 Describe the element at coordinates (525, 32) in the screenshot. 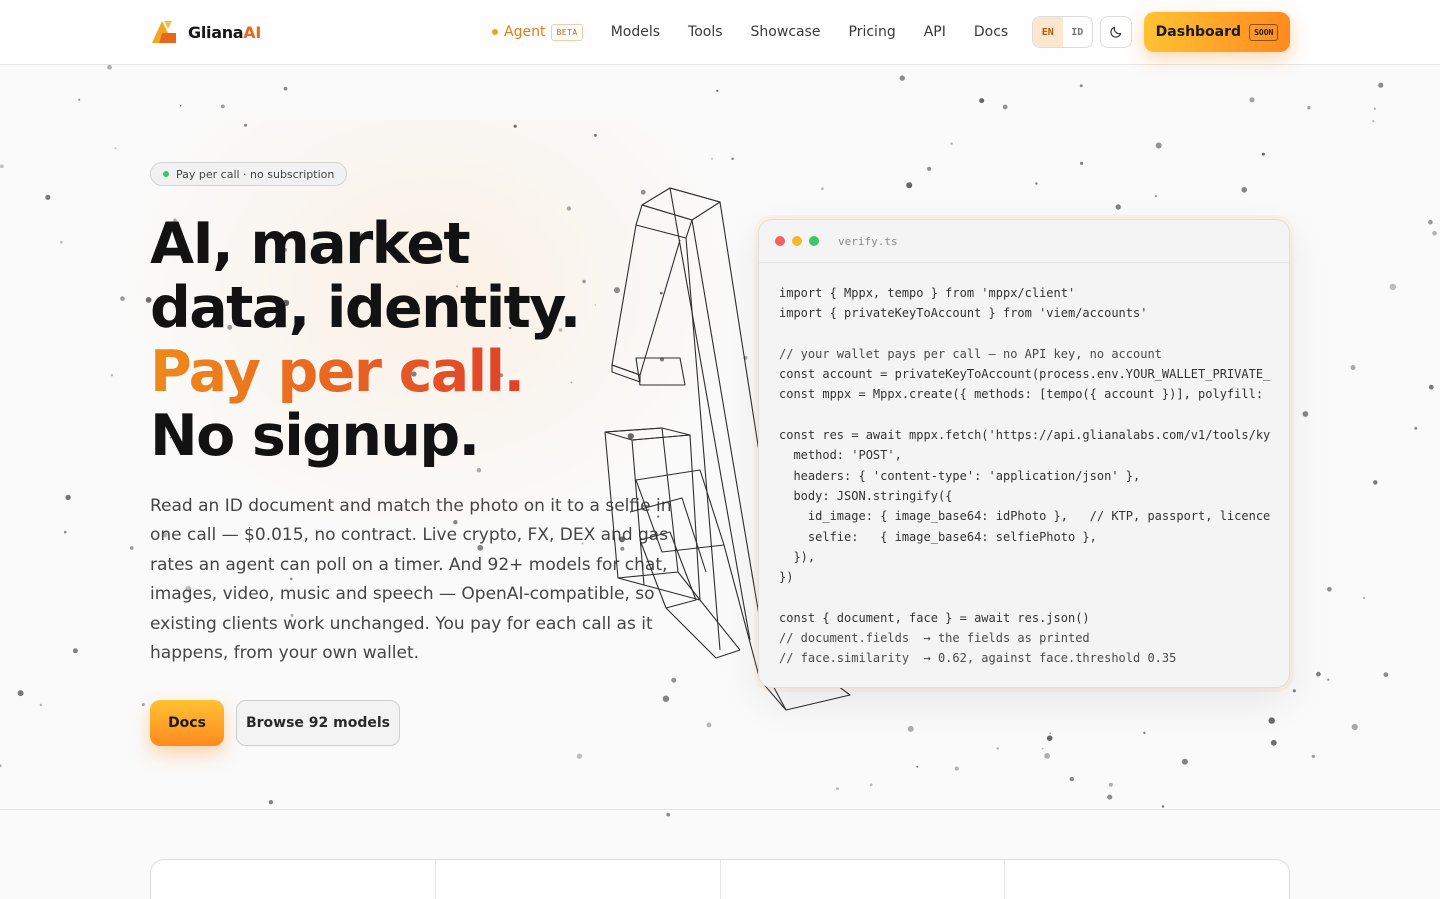

I see `agent-label: Agent` at that location.